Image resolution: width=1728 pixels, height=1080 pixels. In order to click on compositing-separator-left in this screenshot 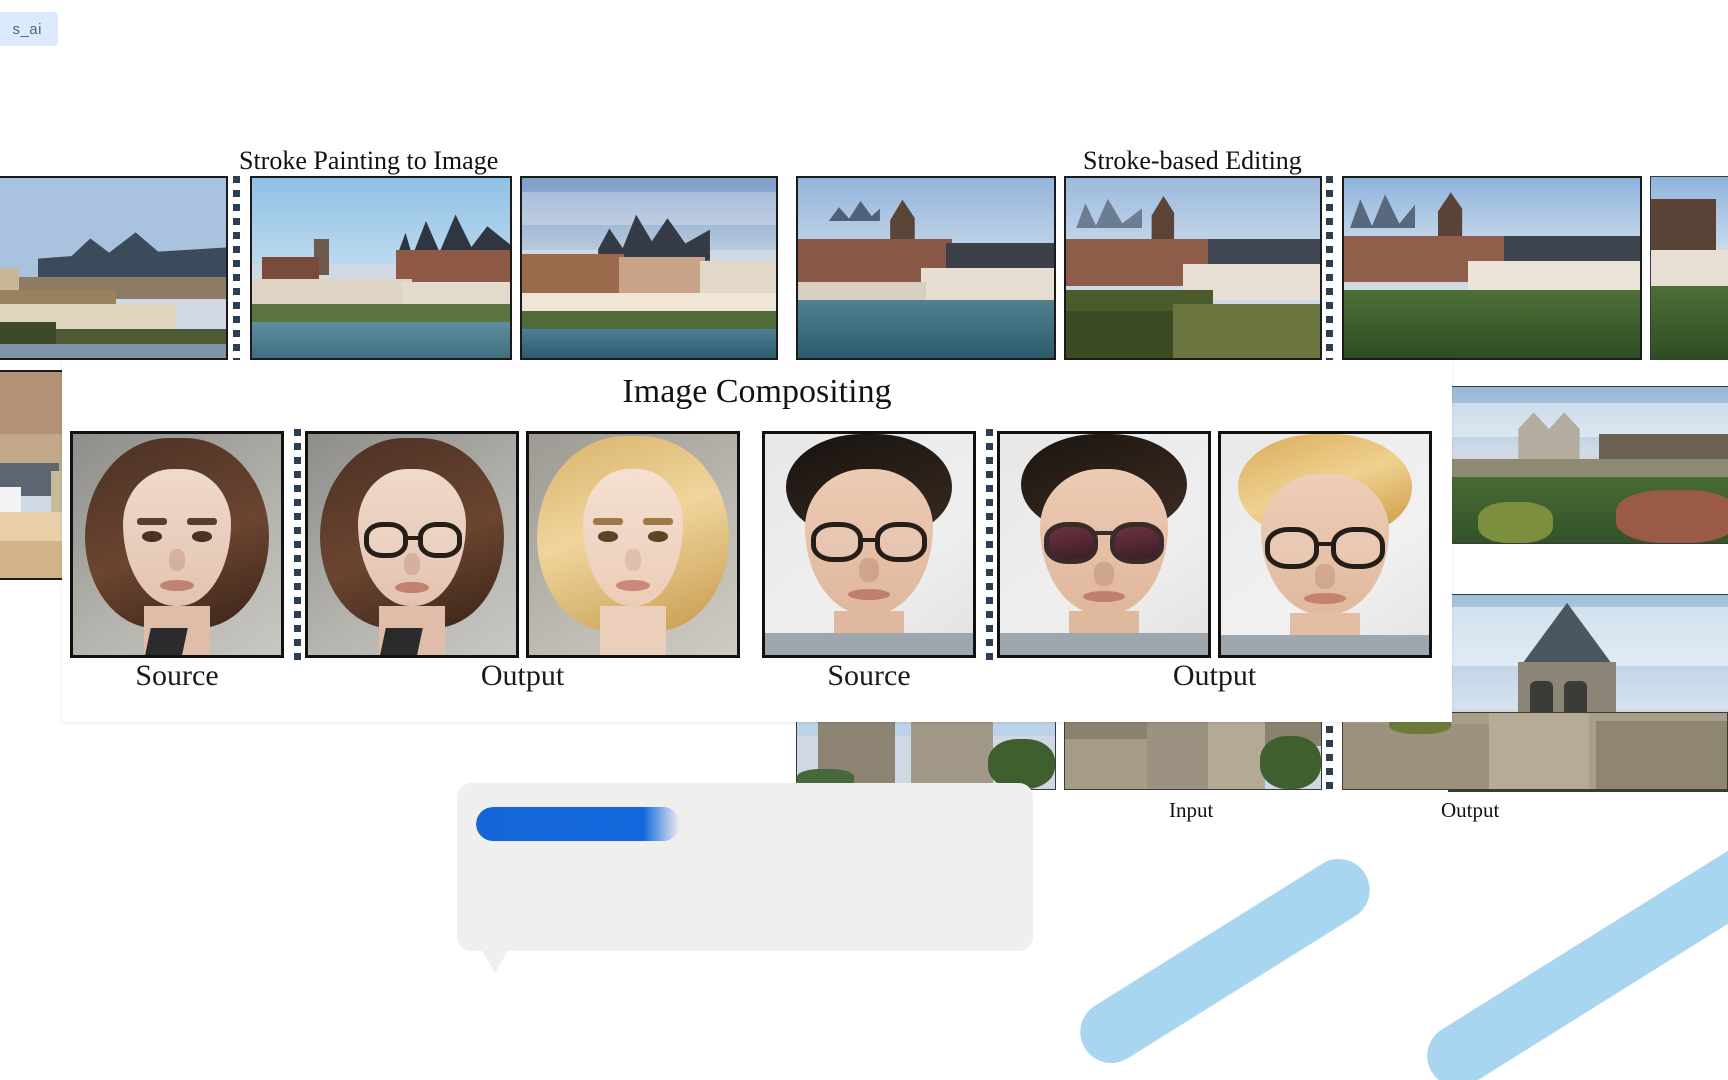, I will do `click(297, 544)`.